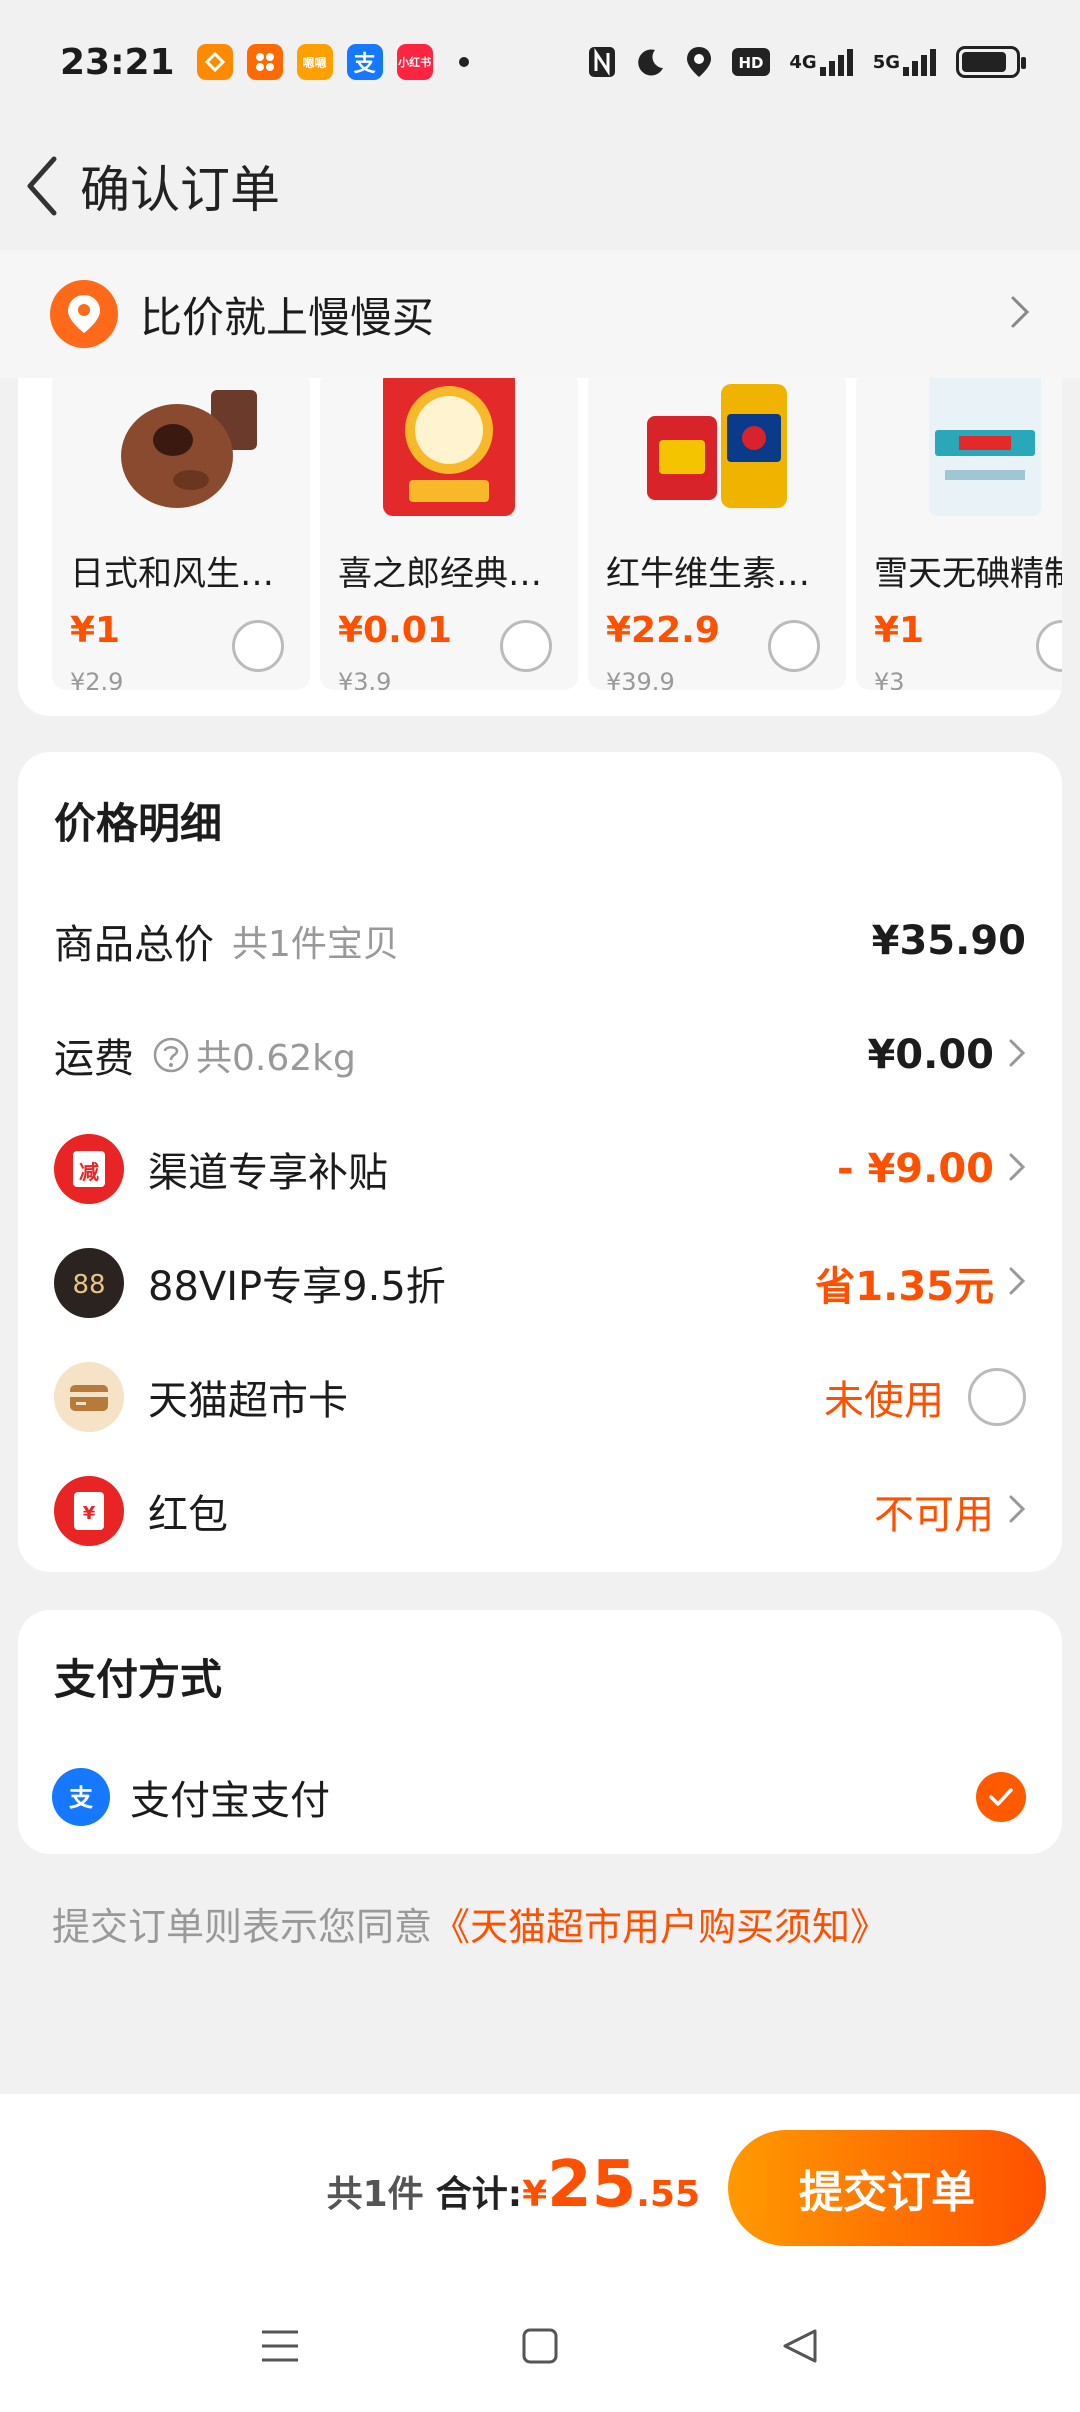  What do you see at coordinates (934, 1515) in the screenshot?
I see `red-packet-value: 不可用` at bounding box center [934, 1515].